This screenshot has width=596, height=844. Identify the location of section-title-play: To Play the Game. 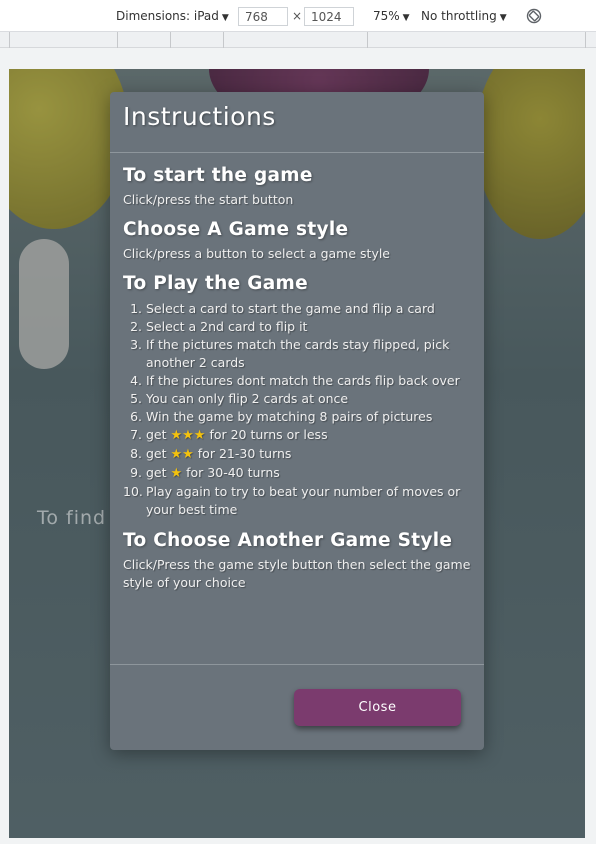
(215, 283).